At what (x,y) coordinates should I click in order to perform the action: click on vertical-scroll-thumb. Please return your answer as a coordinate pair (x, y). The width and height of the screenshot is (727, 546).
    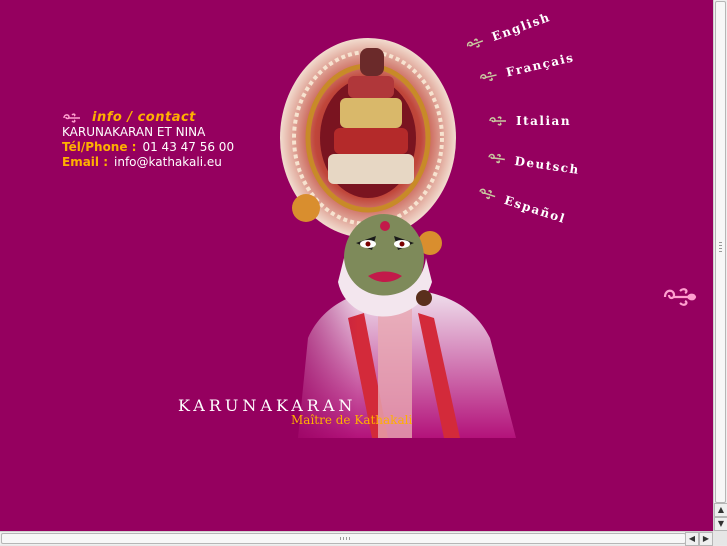
    Looking at the image, I should click on (720, 252).